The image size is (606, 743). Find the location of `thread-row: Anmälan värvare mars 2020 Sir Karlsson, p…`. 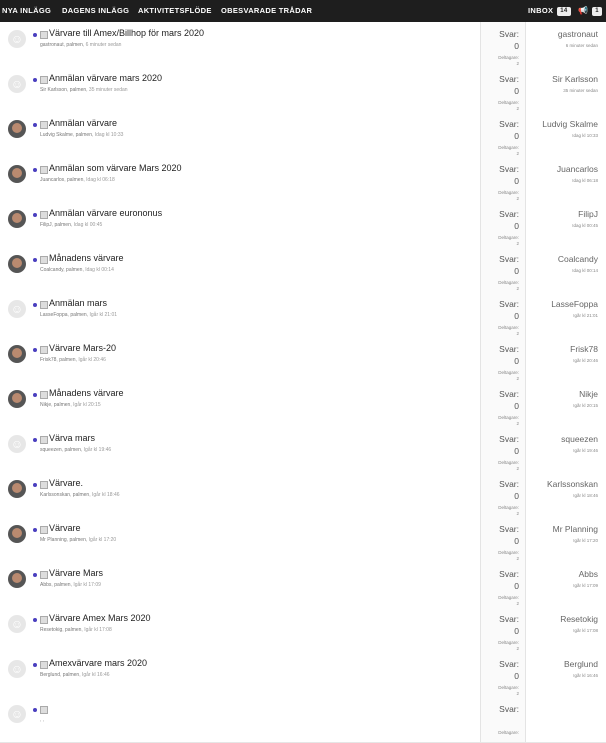

thread-row: Anmälan värvare mars 2020 Sir Karlsson, p… is located at coordinates (303, 90).